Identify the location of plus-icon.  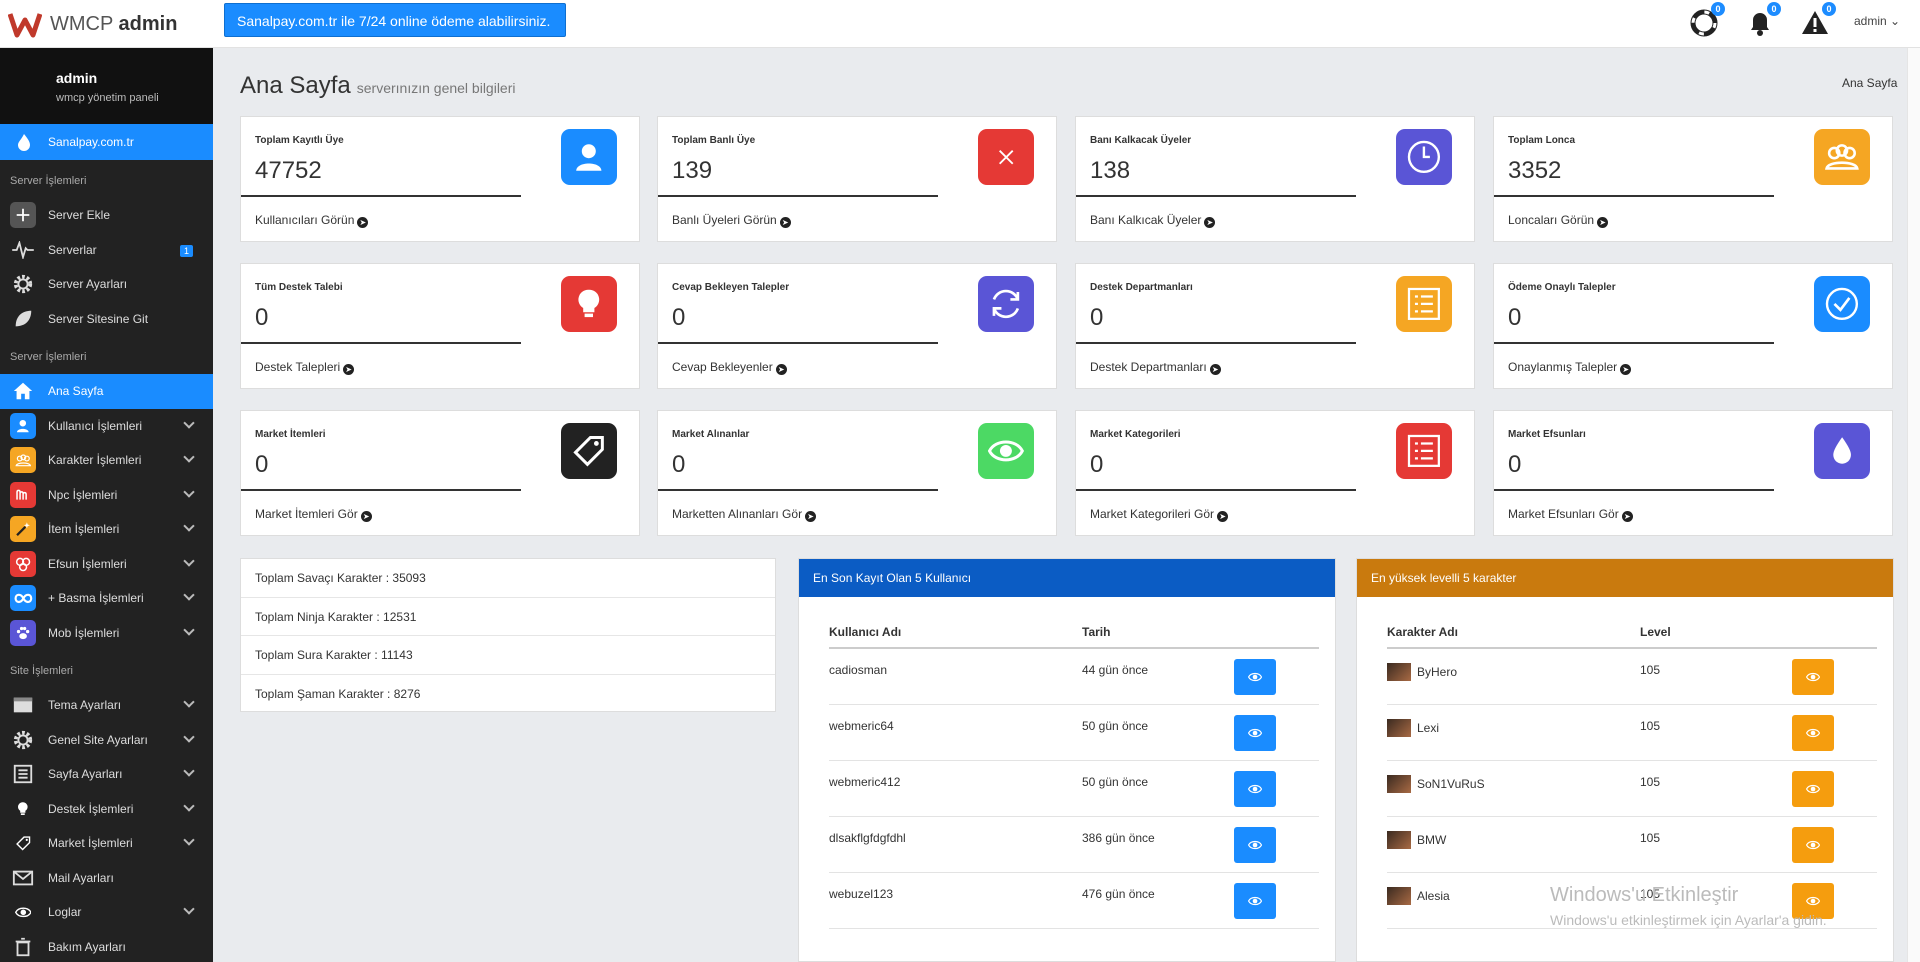
(23, 215).